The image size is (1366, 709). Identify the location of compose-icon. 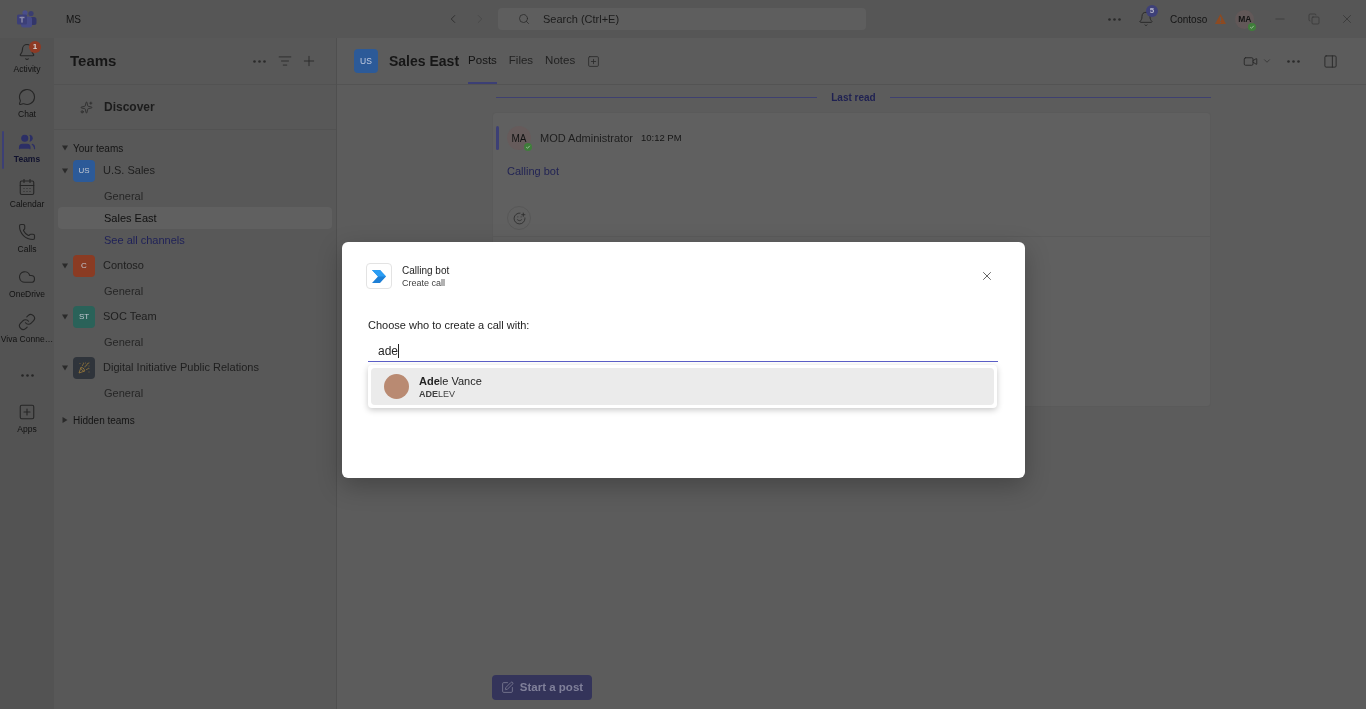
(507, 687).